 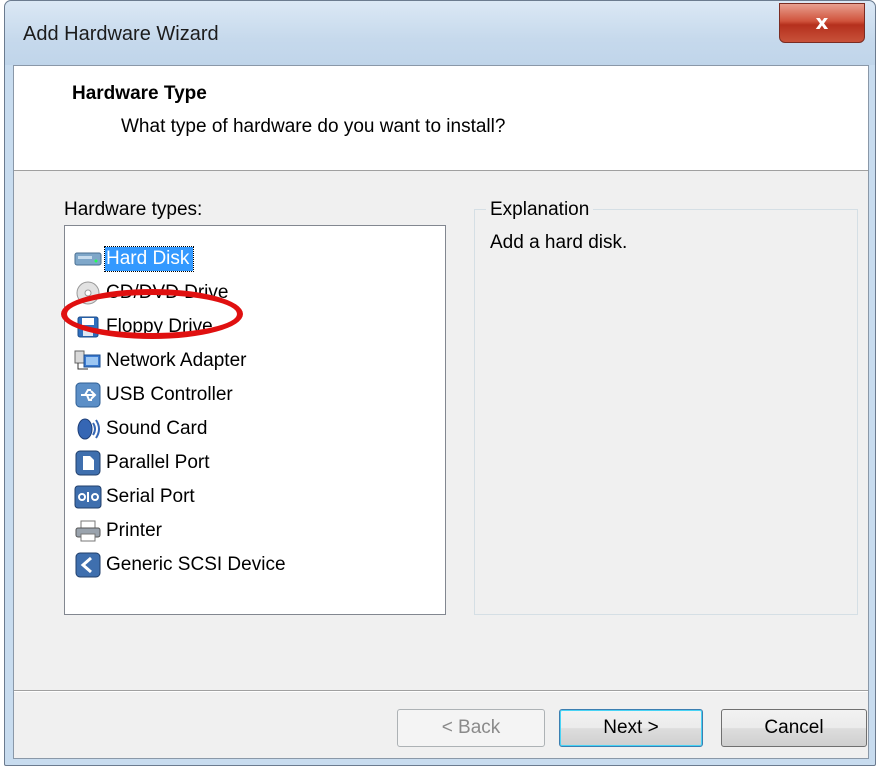 I want to click on sound-icon, so click(x=88, y=429).